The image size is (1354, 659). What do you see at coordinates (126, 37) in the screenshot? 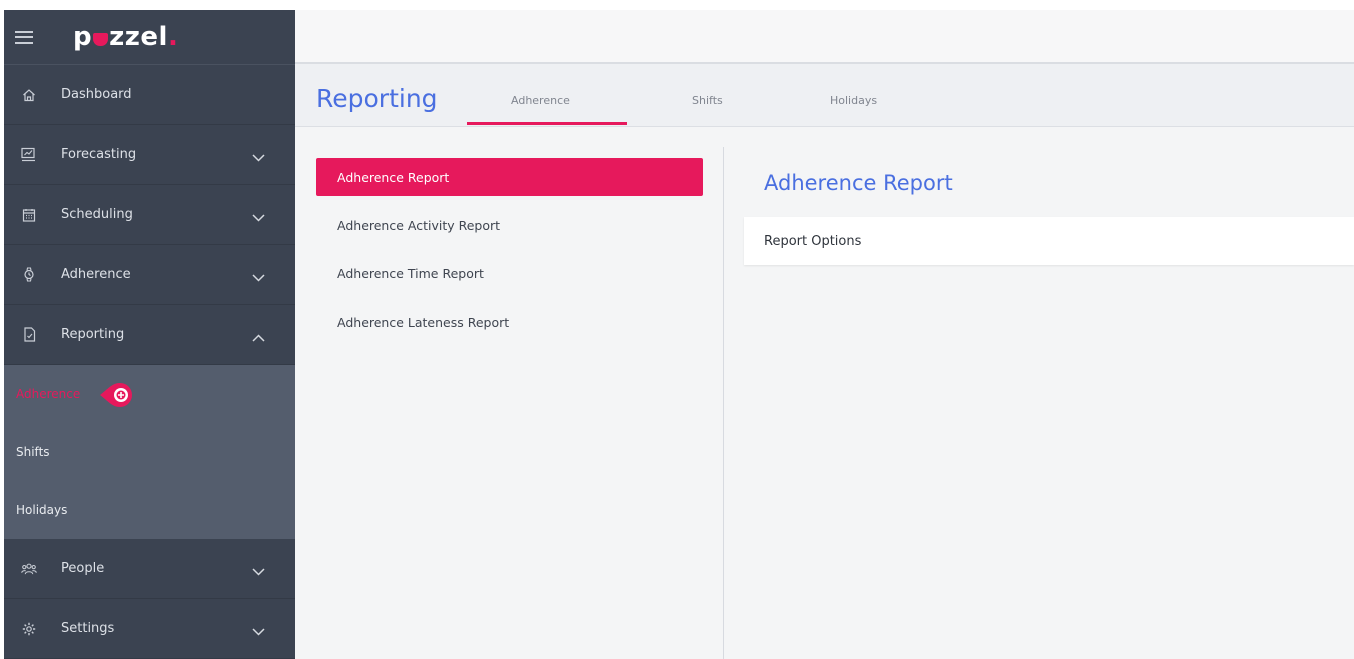
I see `puzzel-logo: p zzel.` at bounding box center [126, 37].